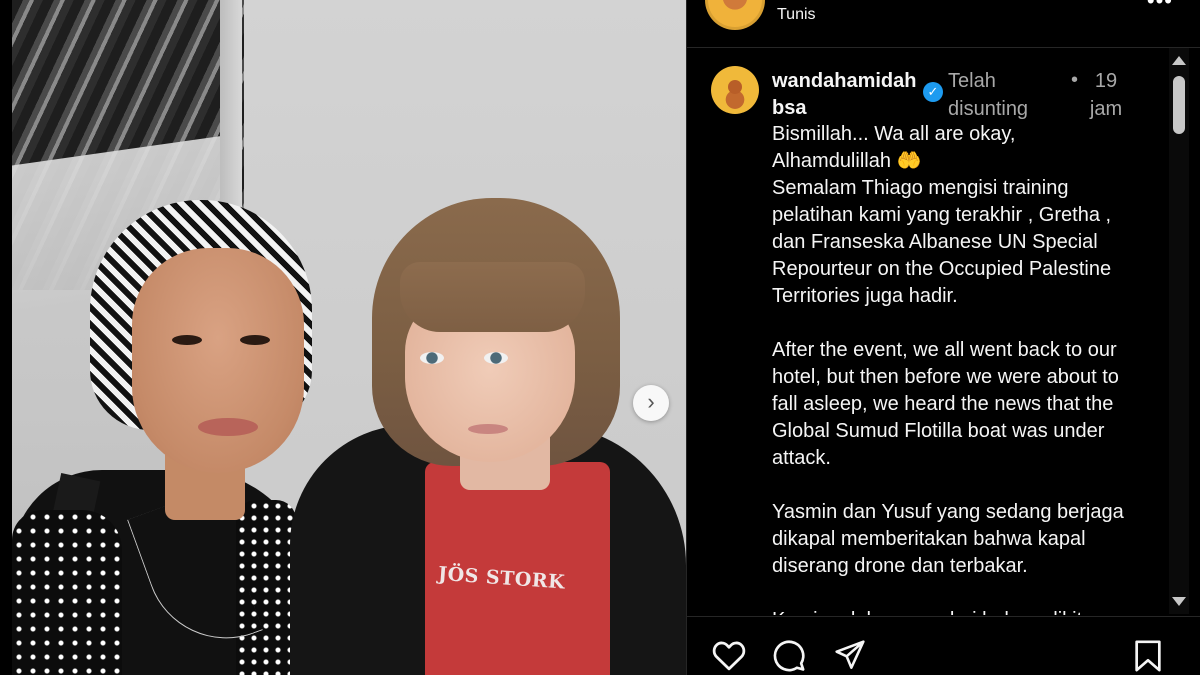 The height and width of the screenshot is (675, 1200). What do you see at coordinates (735, 90) in the screenshot?
I see `author-avatar` at bounding box center [735, 90].